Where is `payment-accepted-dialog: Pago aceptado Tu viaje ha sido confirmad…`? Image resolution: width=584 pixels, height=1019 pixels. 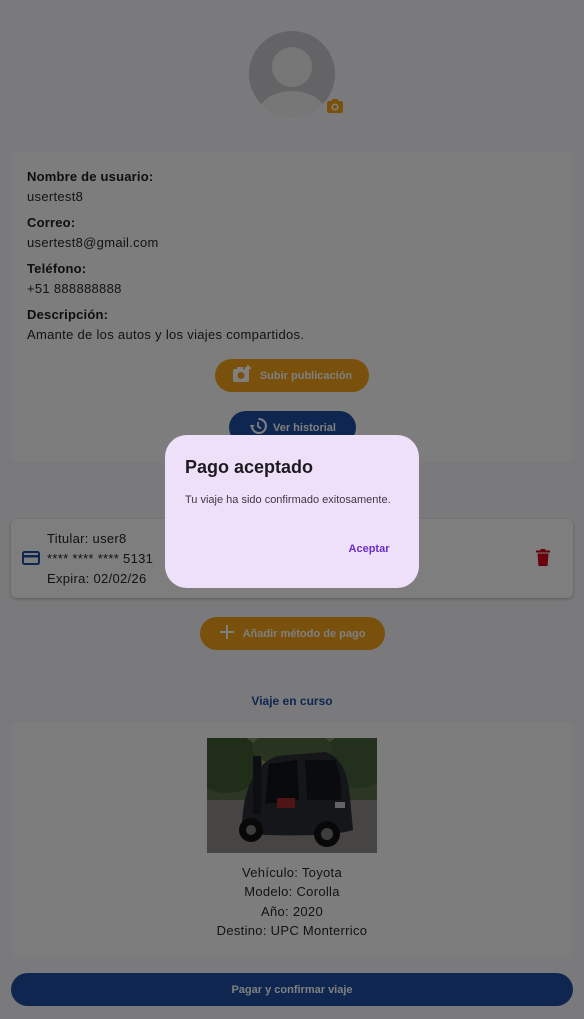
payment-accepted-dialog: Pago aceptado Tu viaje ha sido confirmad… is located at coordinates (292, 511).